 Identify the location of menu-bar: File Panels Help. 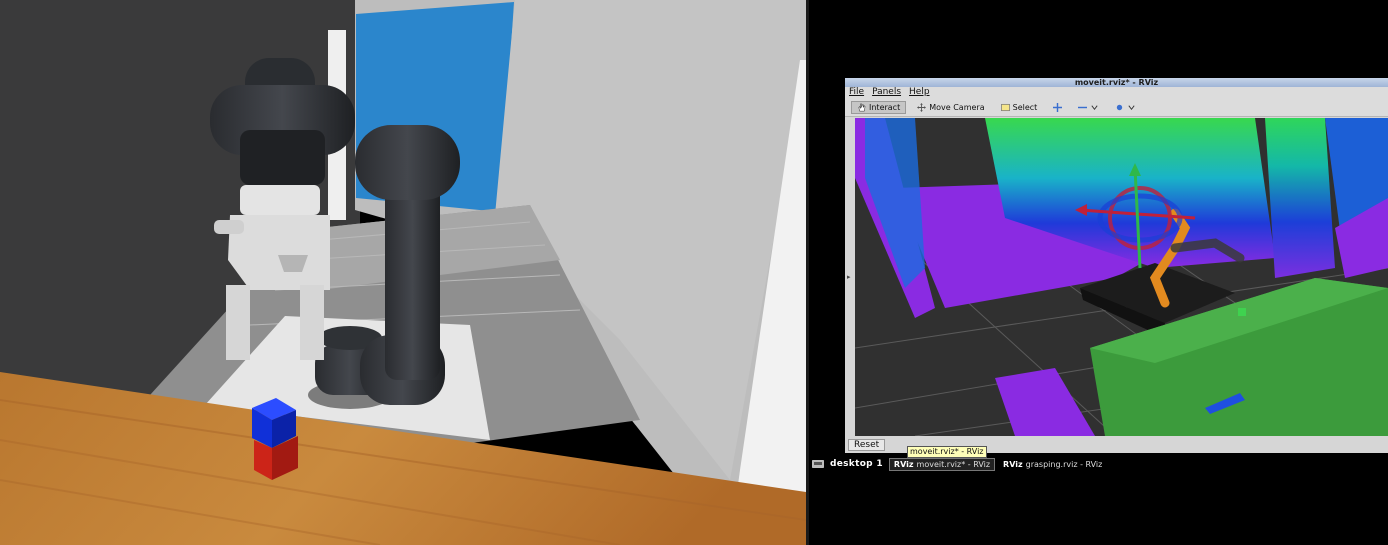
(1116, 92).